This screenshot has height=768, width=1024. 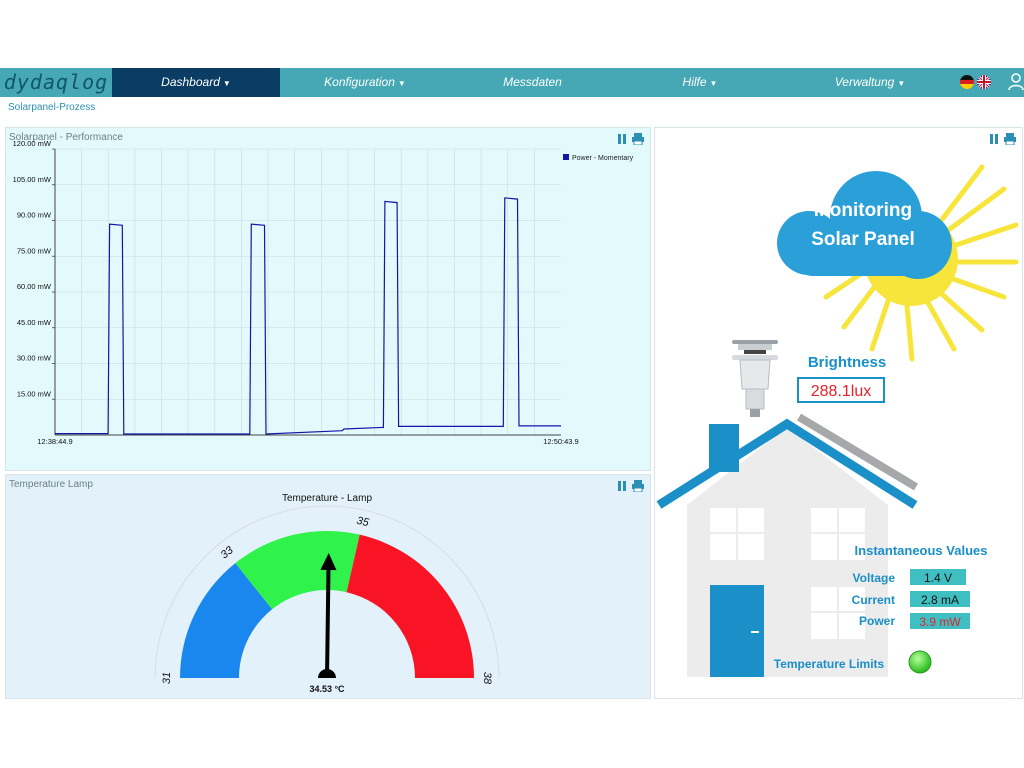 I want to click on gauge-tick-label: 38, so click(x=487, y=678).